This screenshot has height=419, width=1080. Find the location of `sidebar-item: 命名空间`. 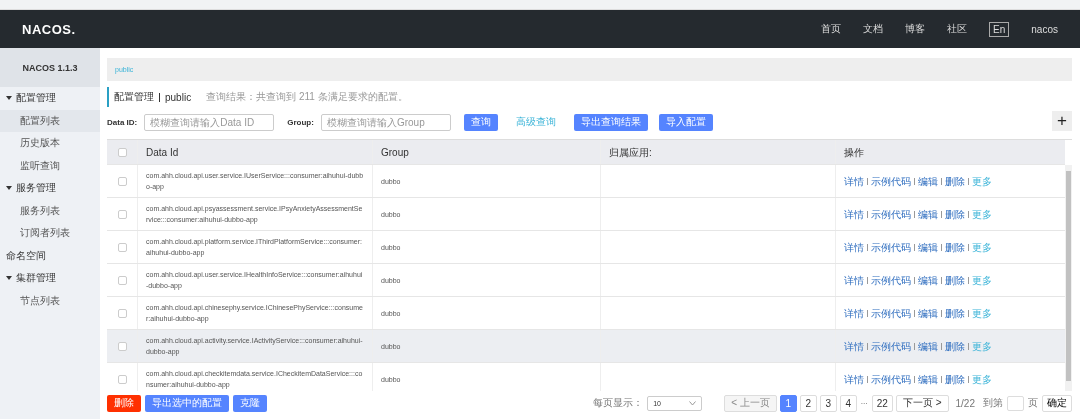

sidebar-item: 命名空间 is located at coordinates (50, 255).